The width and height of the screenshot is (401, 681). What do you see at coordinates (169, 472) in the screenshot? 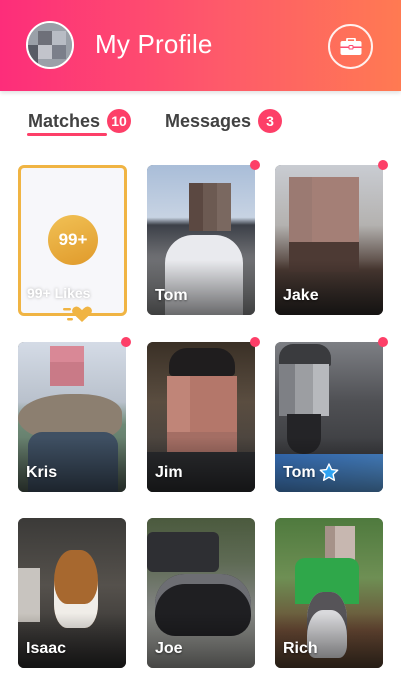
I see `match-name: Jim` at bounding box center [169, 472].